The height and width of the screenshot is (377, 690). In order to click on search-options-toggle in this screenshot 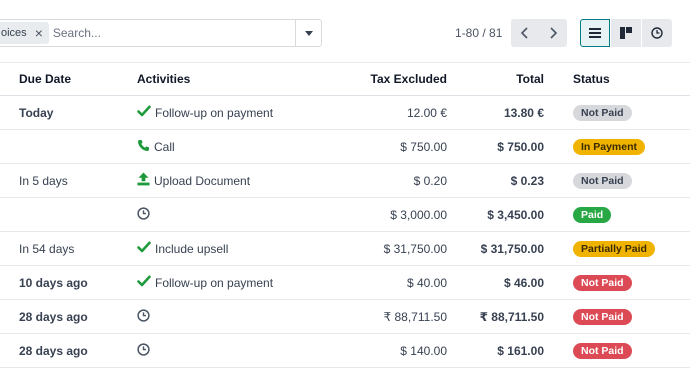, I will do `click(308, 33)`.